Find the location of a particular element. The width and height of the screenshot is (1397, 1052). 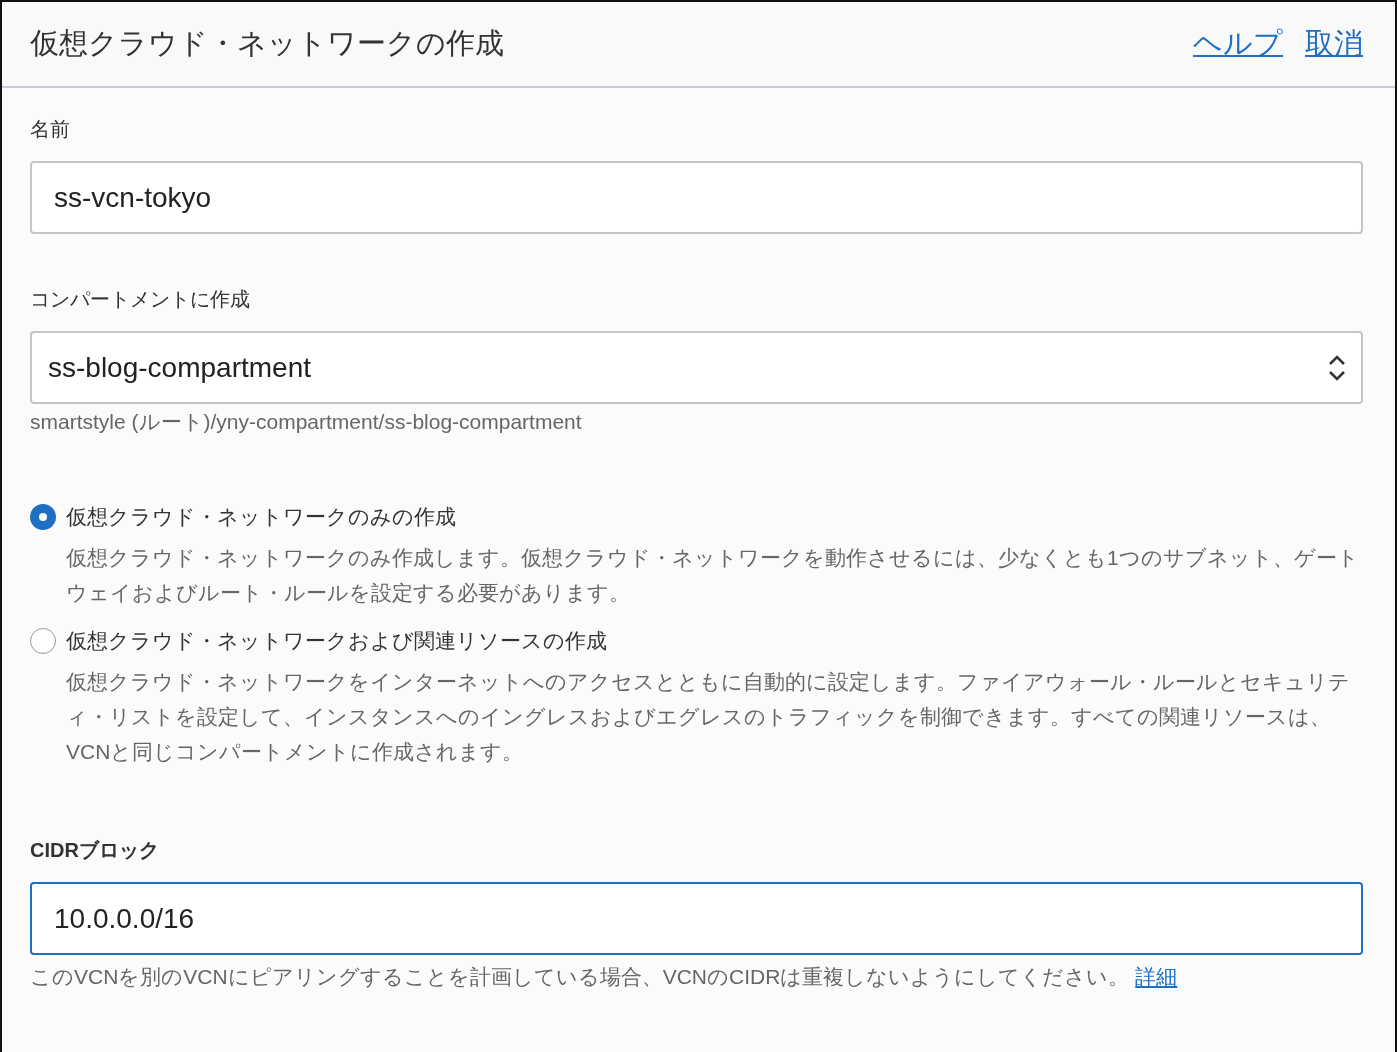

details-link: 詳細 is located at coordinates (1156, 976).